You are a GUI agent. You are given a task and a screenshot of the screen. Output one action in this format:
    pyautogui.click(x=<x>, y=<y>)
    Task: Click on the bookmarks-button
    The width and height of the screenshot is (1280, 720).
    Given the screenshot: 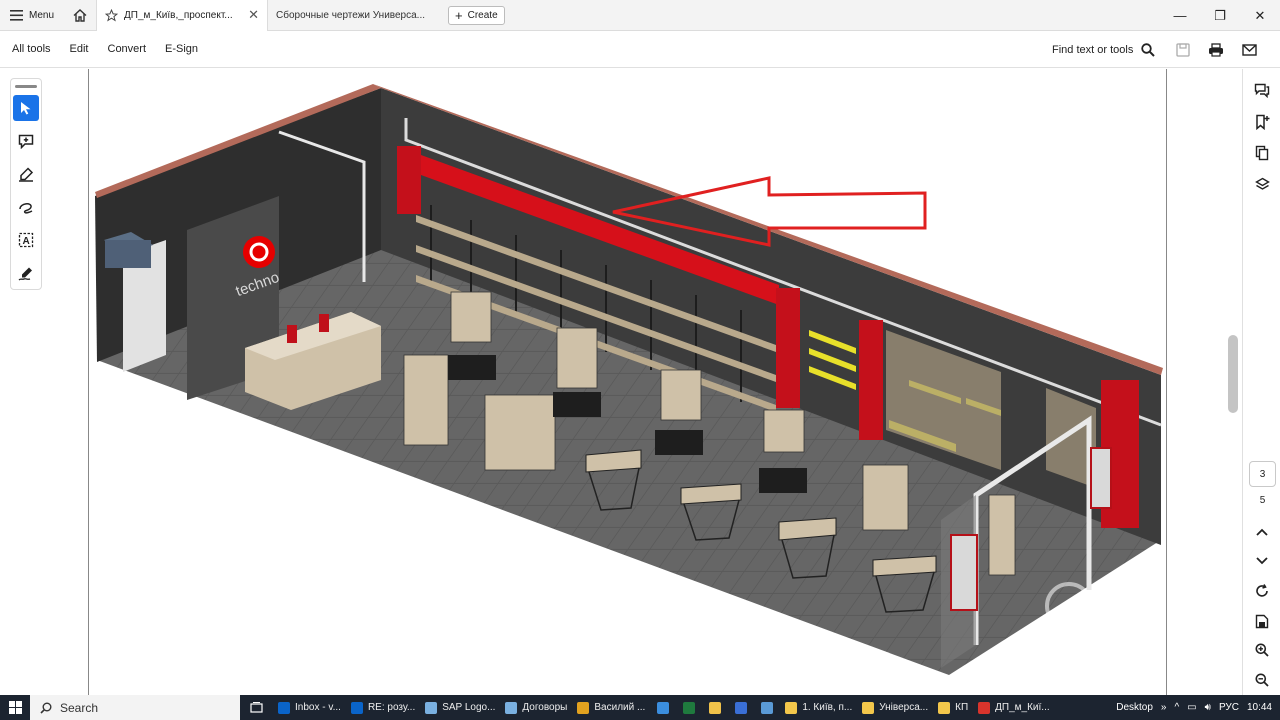 What is the action you would take?
    pyautogui.click(x=1262, y=122)
    